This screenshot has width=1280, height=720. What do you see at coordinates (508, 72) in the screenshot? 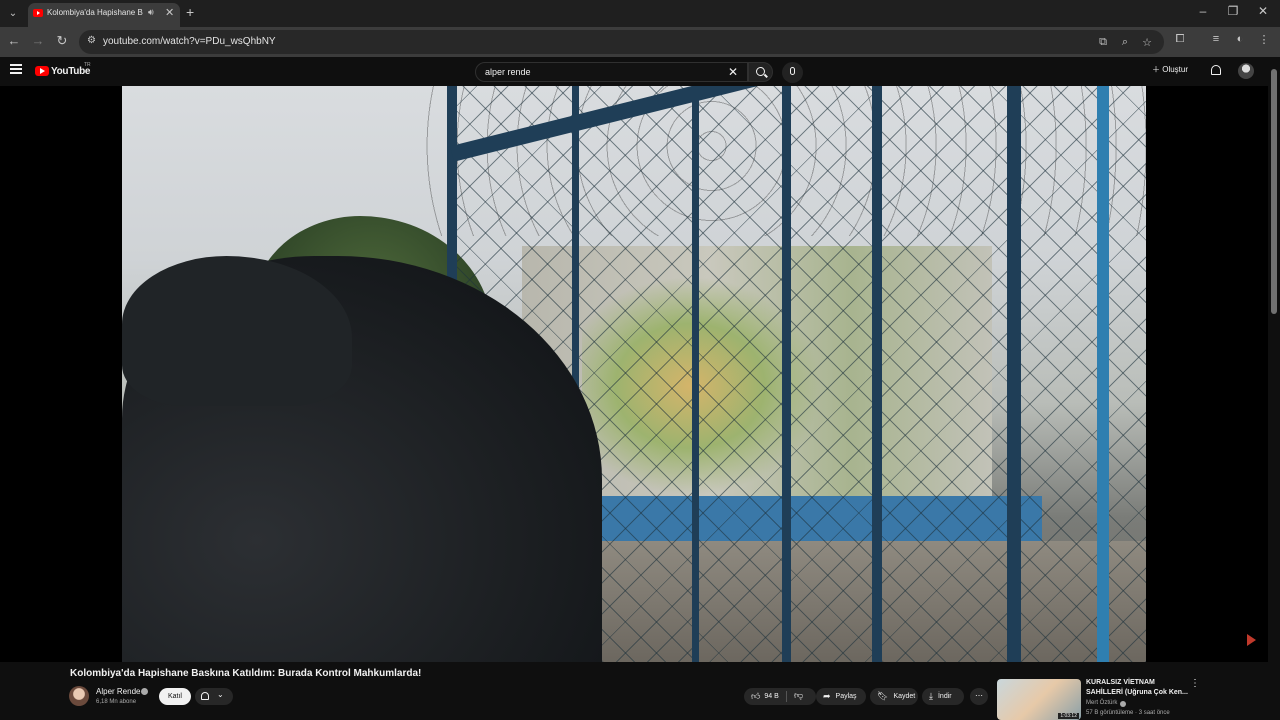
I see `search-query-text: alper rende` at bounding box center [508, 72].